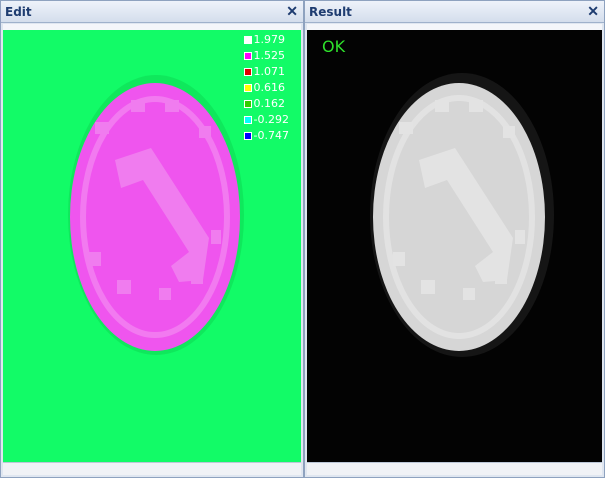  Describe the element at coordinates (454, 12) in the screenshot. I see `result-panel-titlebar: Result ✕` at that location.